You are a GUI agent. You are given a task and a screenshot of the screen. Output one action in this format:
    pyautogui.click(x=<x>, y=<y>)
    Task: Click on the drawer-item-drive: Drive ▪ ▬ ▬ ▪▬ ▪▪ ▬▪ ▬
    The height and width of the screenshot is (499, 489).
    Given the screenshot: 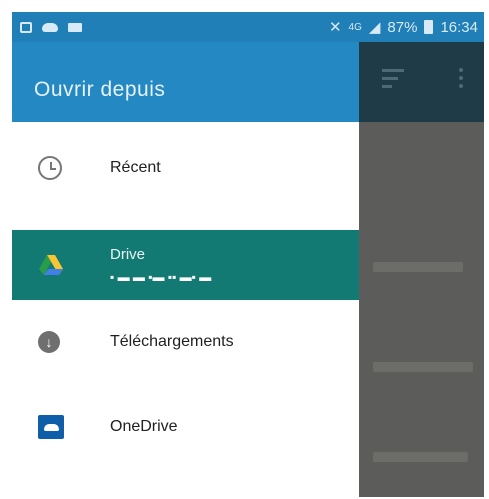 What is the action you would take?
    pyautogui.click(x=185, y=265)
    